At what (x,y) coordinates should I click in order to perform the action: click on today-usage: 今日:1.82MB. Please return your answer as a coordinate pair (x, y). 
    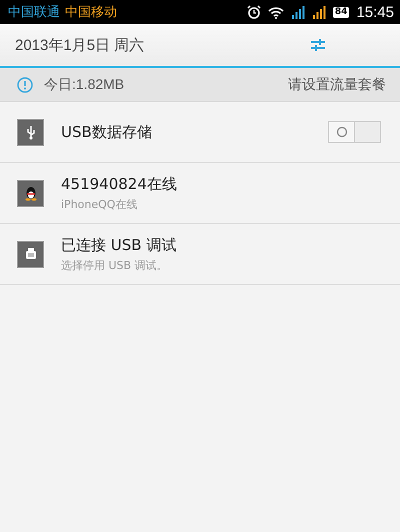
    Looking at the image, I should click on (84, 85).